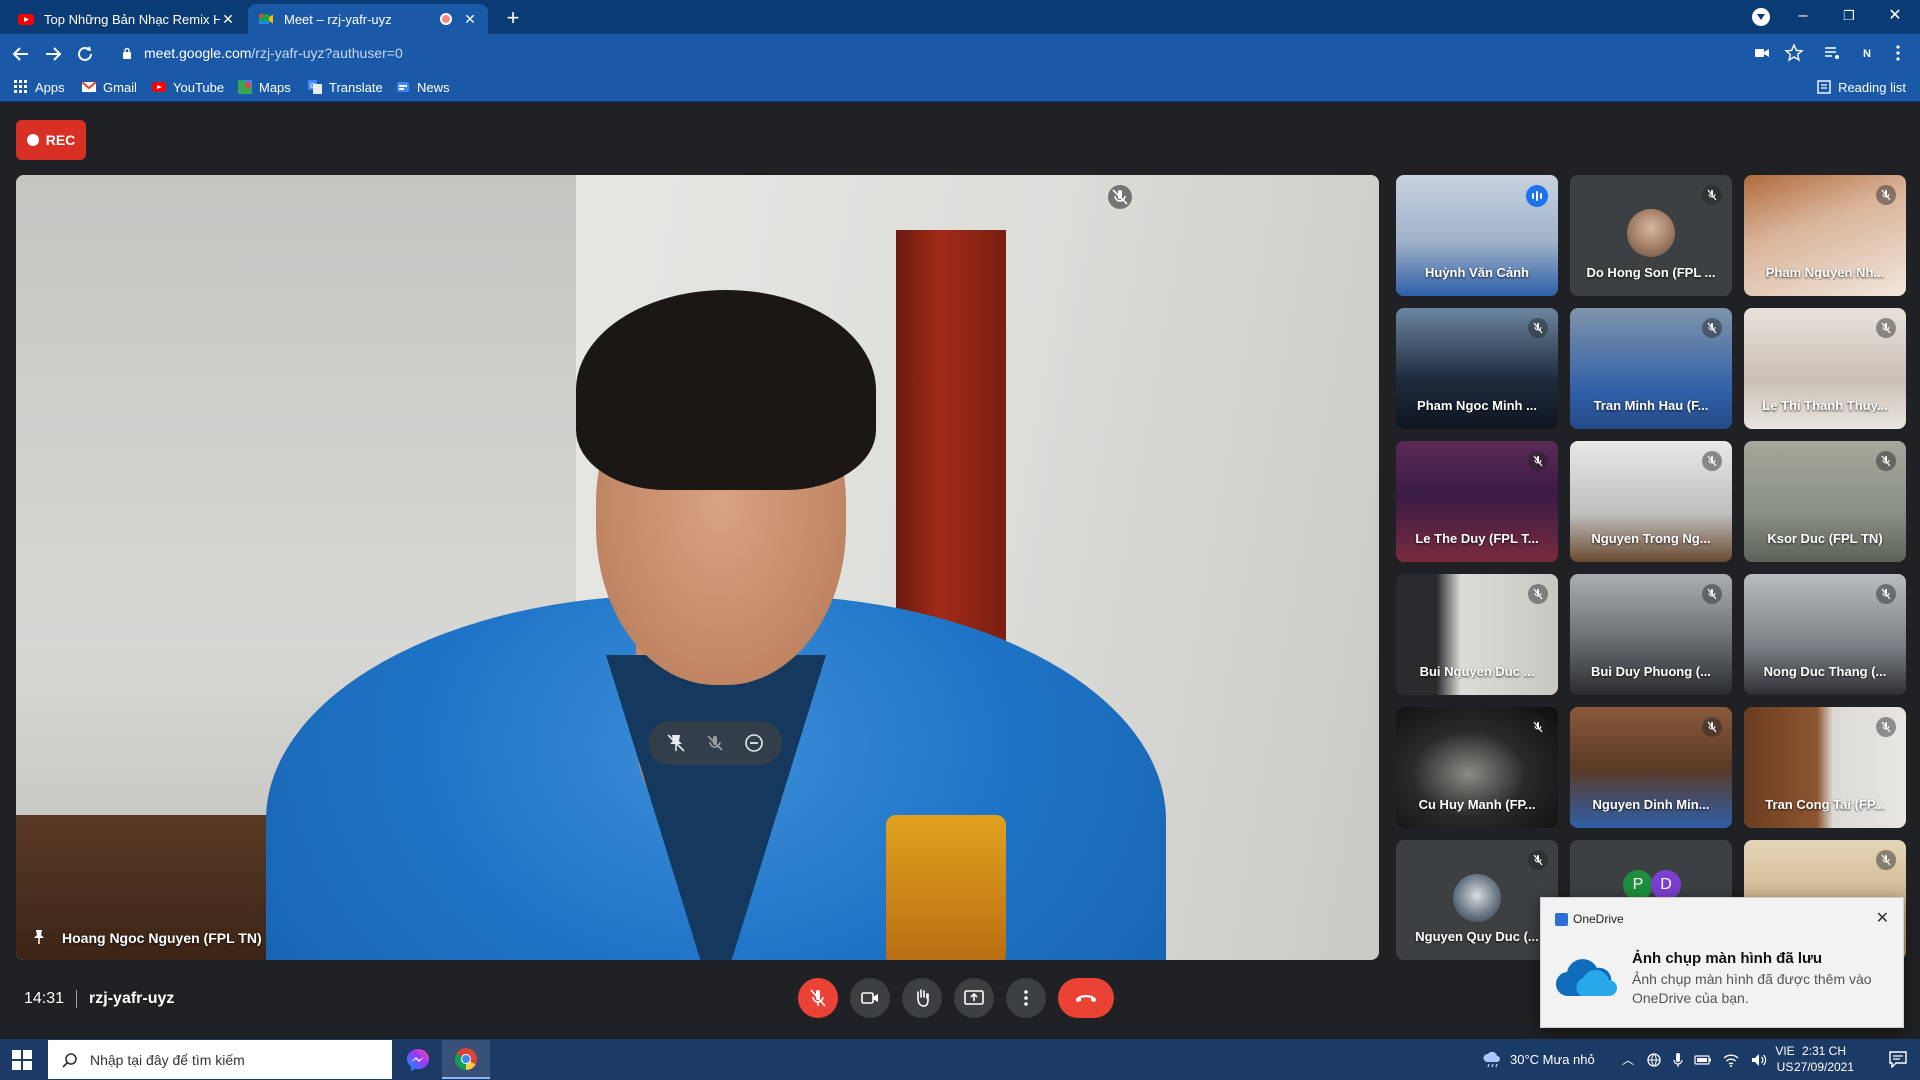  What do you see at coordinates (1849, 17) in the screenshot?
I see `restore-button: ❐` at bounding box center [1849, 17].